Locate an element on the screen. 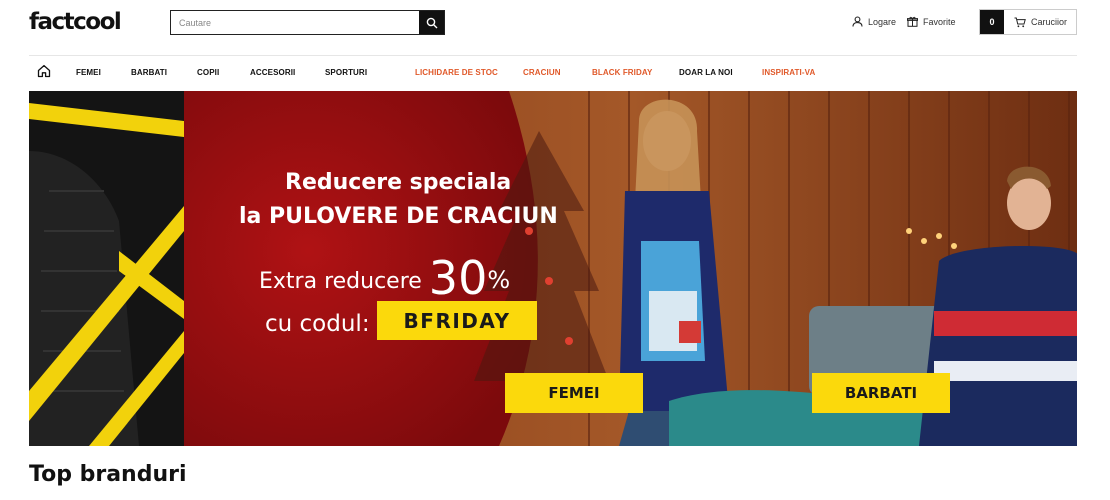 The image size is (1110, 500). nav-item-copii: COPII is located at coordinates (208, 72).